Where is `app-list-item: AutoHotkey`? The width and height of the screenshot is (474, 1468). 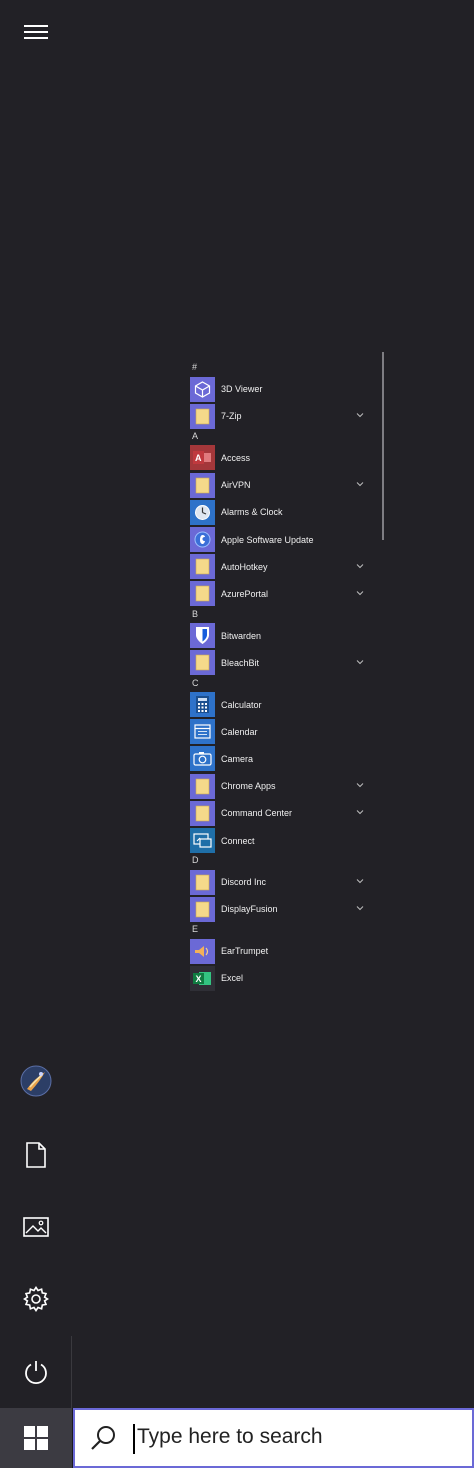 app-list-item: AutoHotkey is located at coordinates (282, 567).